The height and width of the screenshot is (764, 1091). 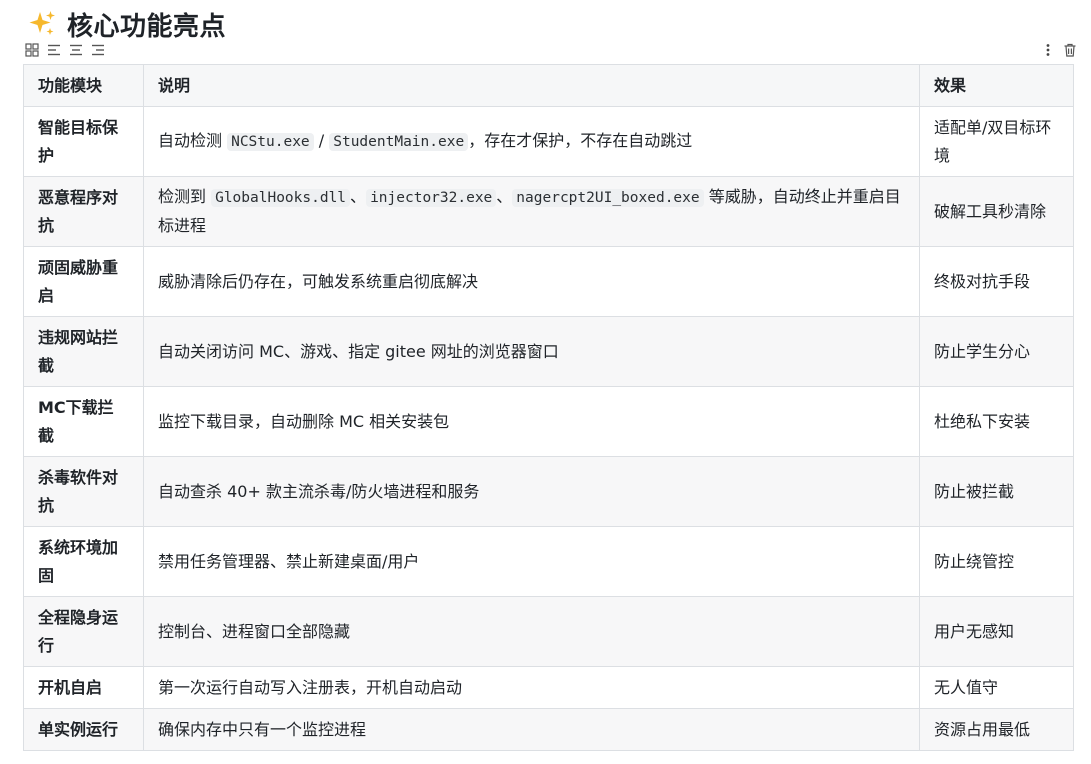 What do you see at coordinates (147, 26) in the screenshot?
I see `heading-title: 核心功能亮点` at bounding box center [147, 26].